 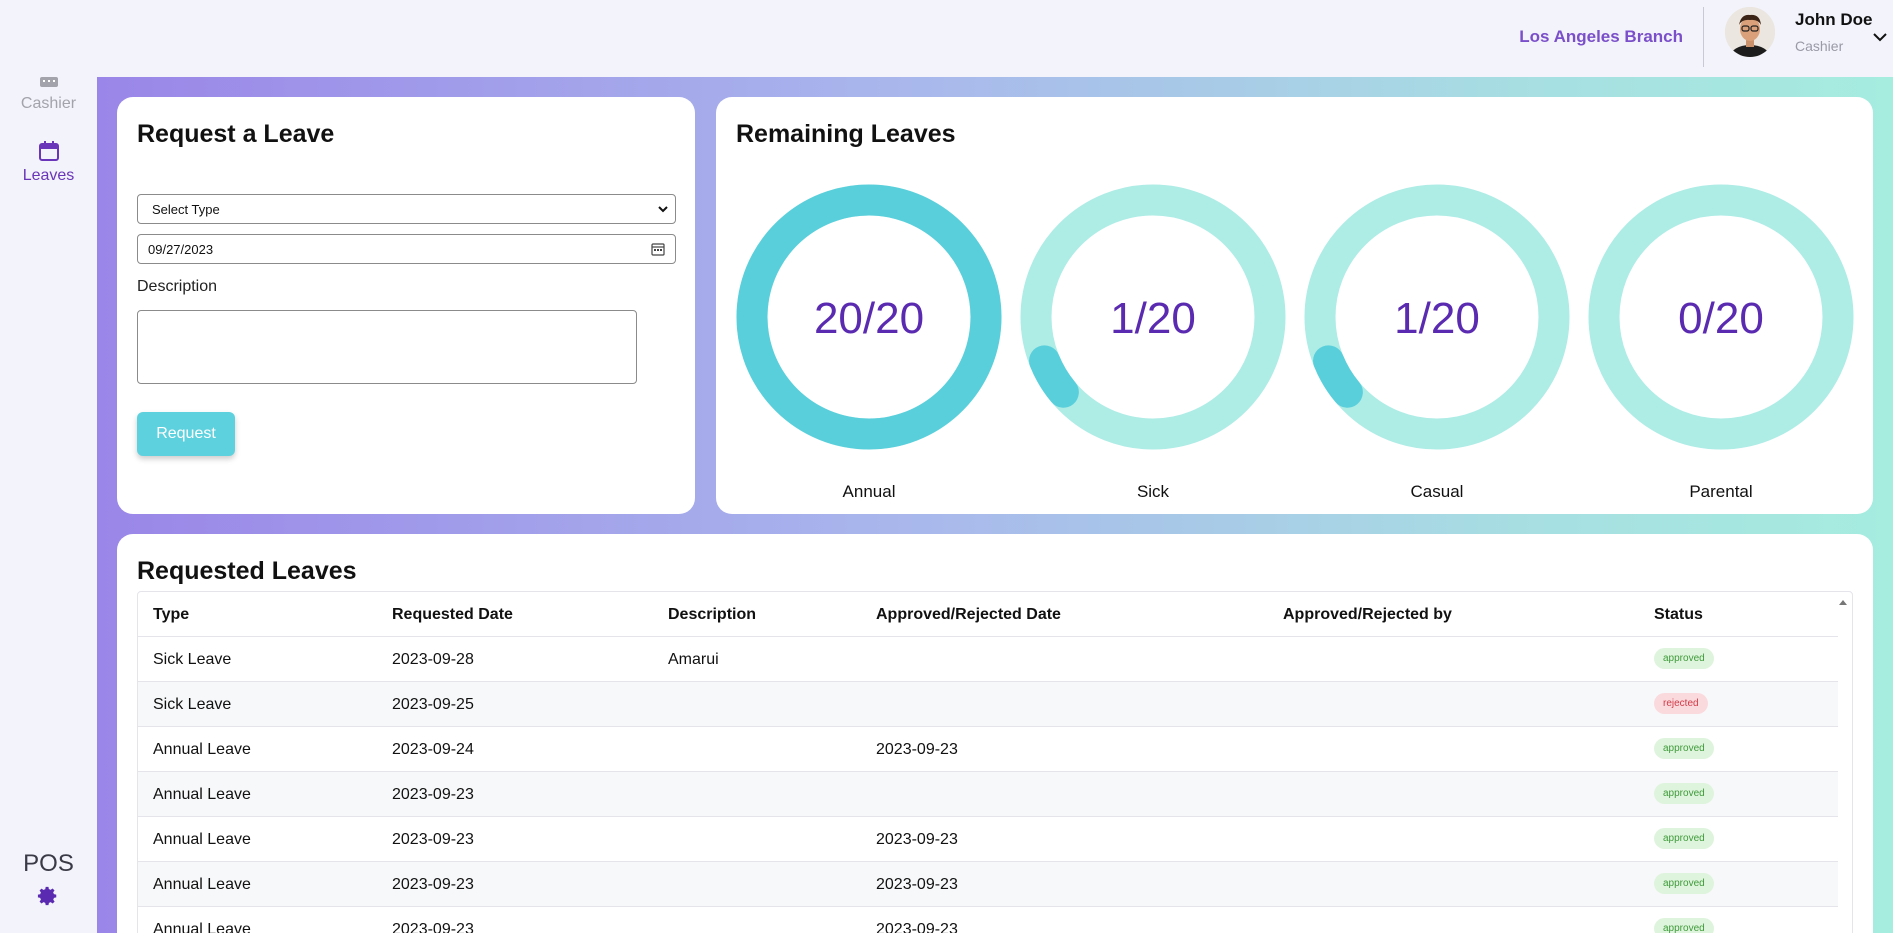 I want to click on column-header: Type, so click(x=171, y=614).